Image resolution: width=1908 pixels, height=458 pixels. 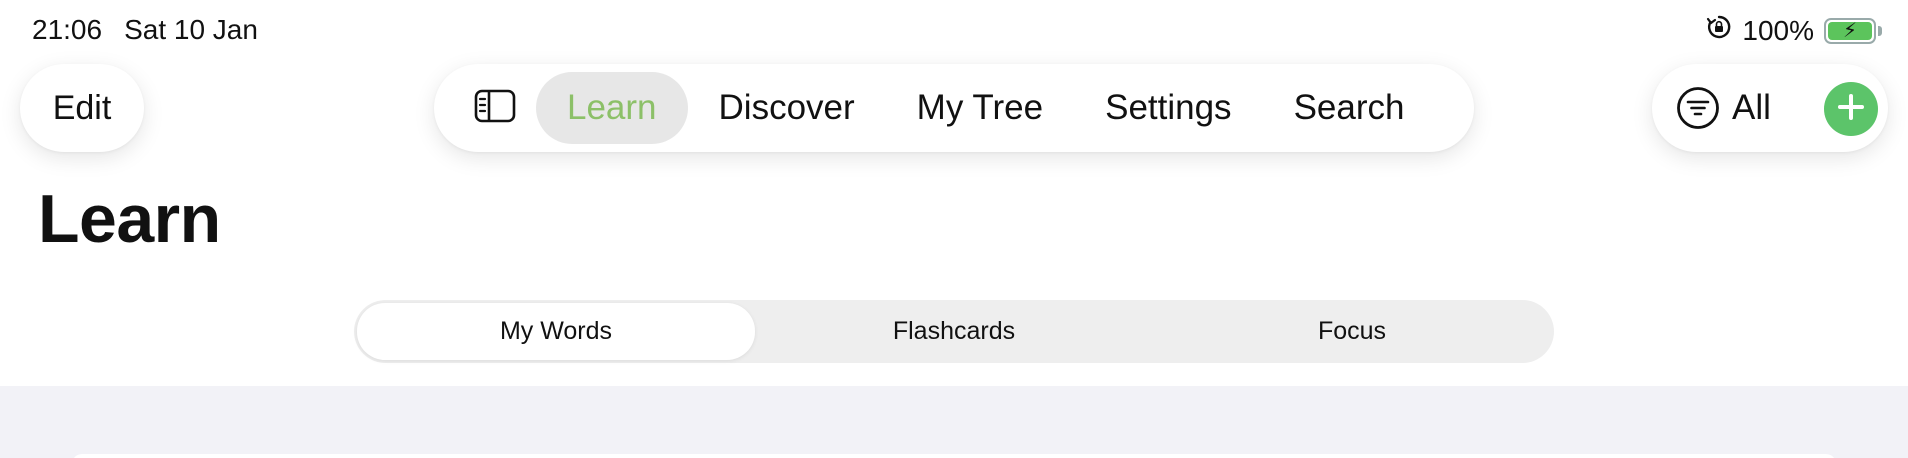 I want to click on battery-cap, so click(x=1880, y=30).